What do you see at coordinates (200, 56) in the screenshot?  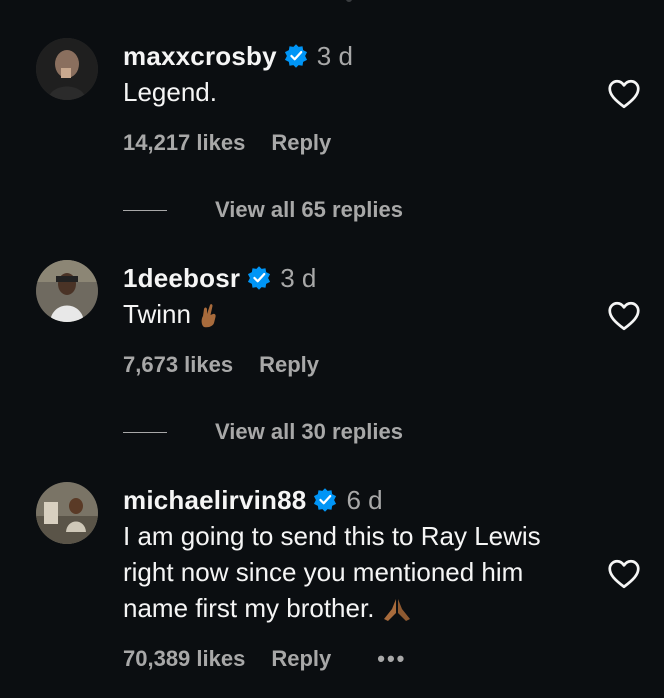 I see `username: maxxcrosby` at bounding box center [200, 56].